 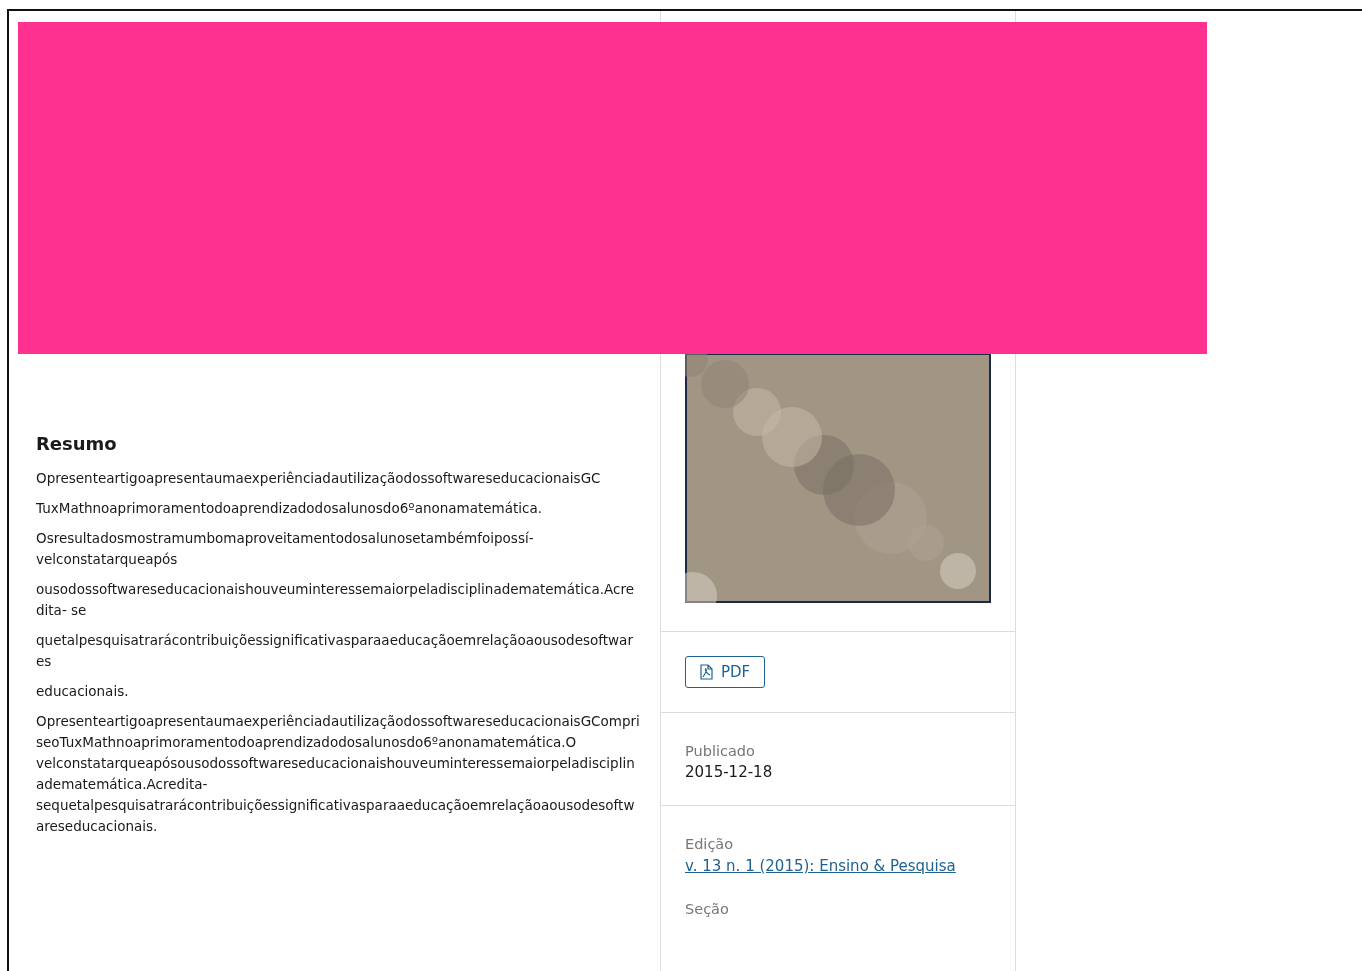 What do you see at coordinates (729, 772) in the screenshot?
I see `published-date: 2015-12-18` at bounding box center [729, 772].